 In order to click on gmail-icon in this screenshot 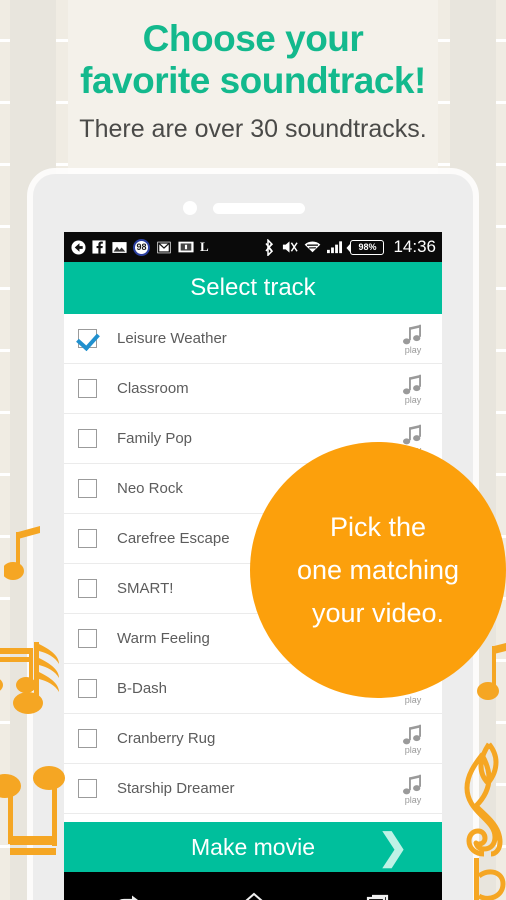, I will do `click(164, 247)`.